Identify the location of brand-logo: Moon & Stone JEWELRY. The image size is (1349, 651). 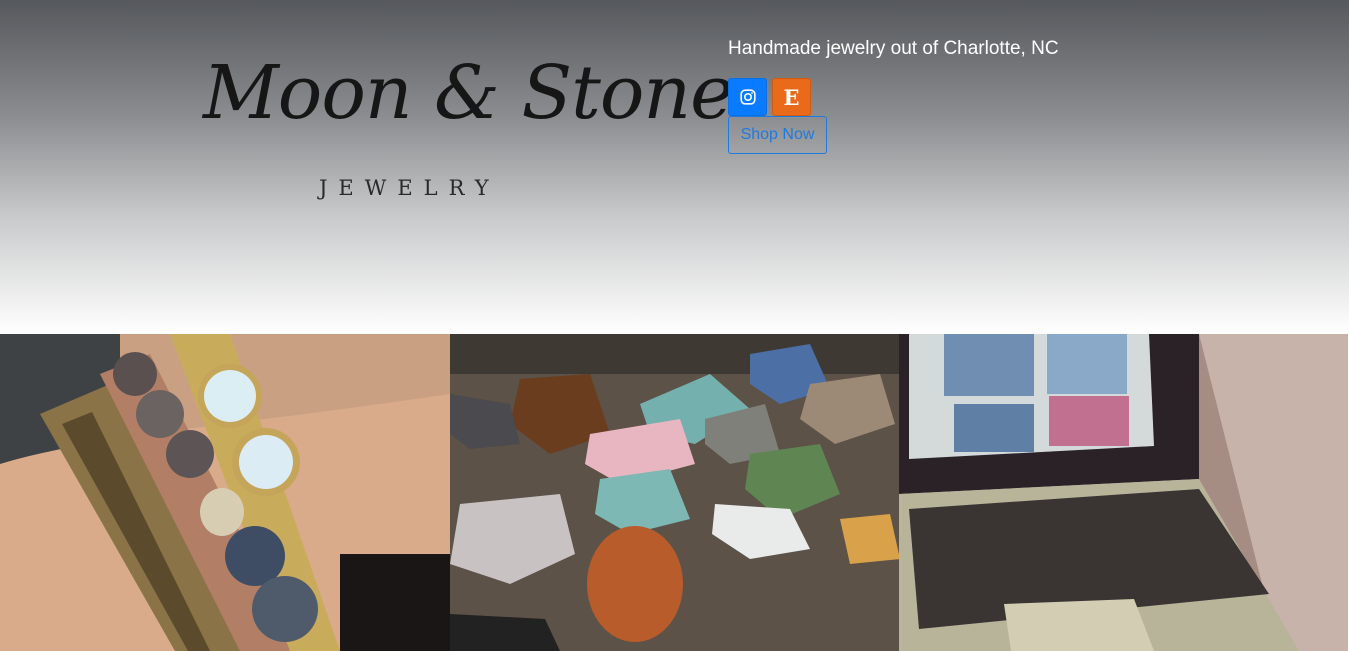
(464, 135).